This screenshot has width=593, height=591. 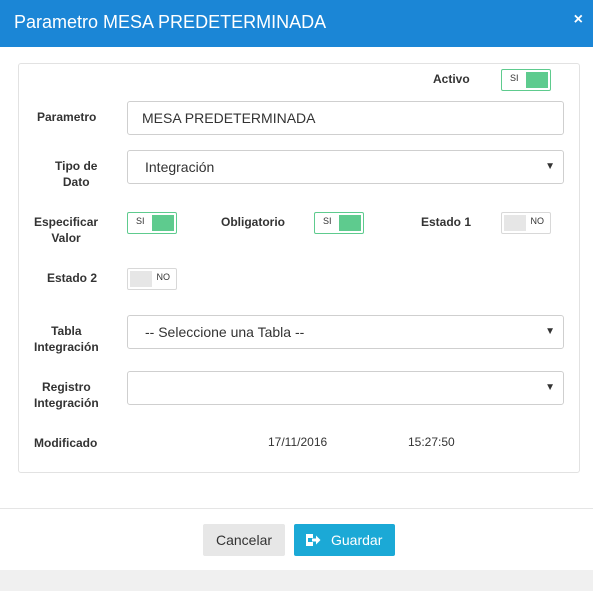 What do you see at coordinates (170, 22) in the screenshot?
I see `dialog-title: Parametro MESA PREDETERMINADA` at bounding box center [170, 22].